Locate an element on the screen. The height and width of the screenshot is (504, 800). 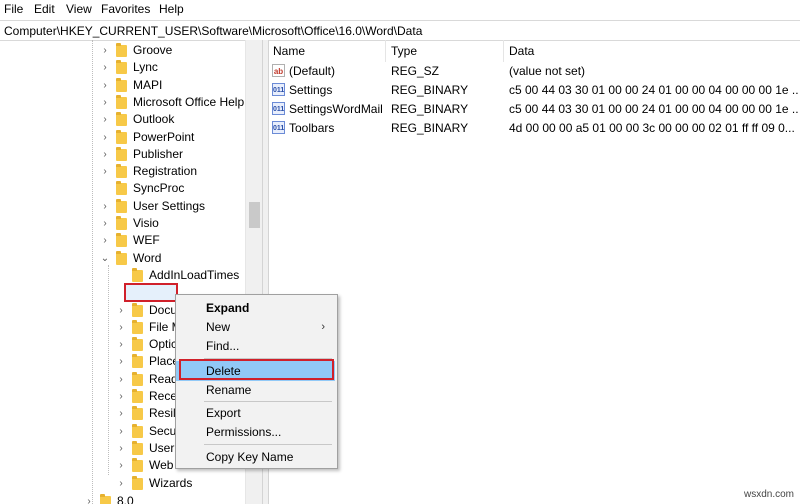
menu-edit: Edit is located at coordinates (44, 9).